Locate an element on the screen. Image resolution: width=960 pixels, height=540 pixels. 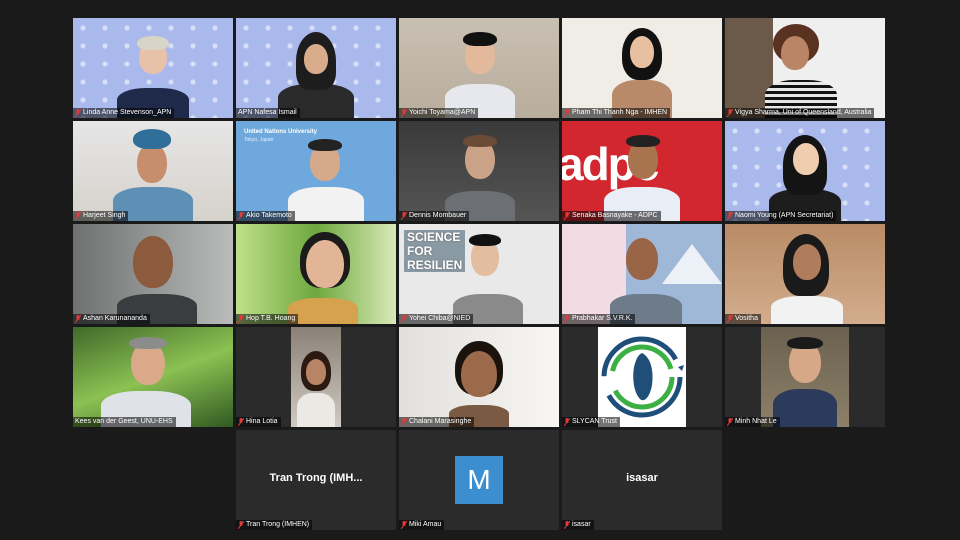
participant-name: Miki Amau is located at coordinates (425, 524).